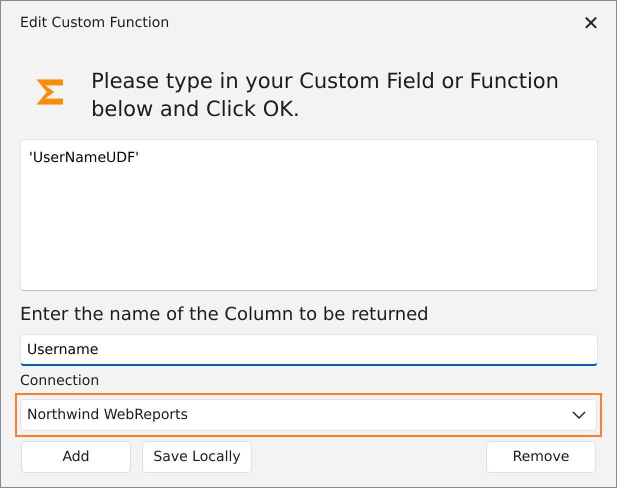  I want to click on connection-label: Connection, so click(59, 381).